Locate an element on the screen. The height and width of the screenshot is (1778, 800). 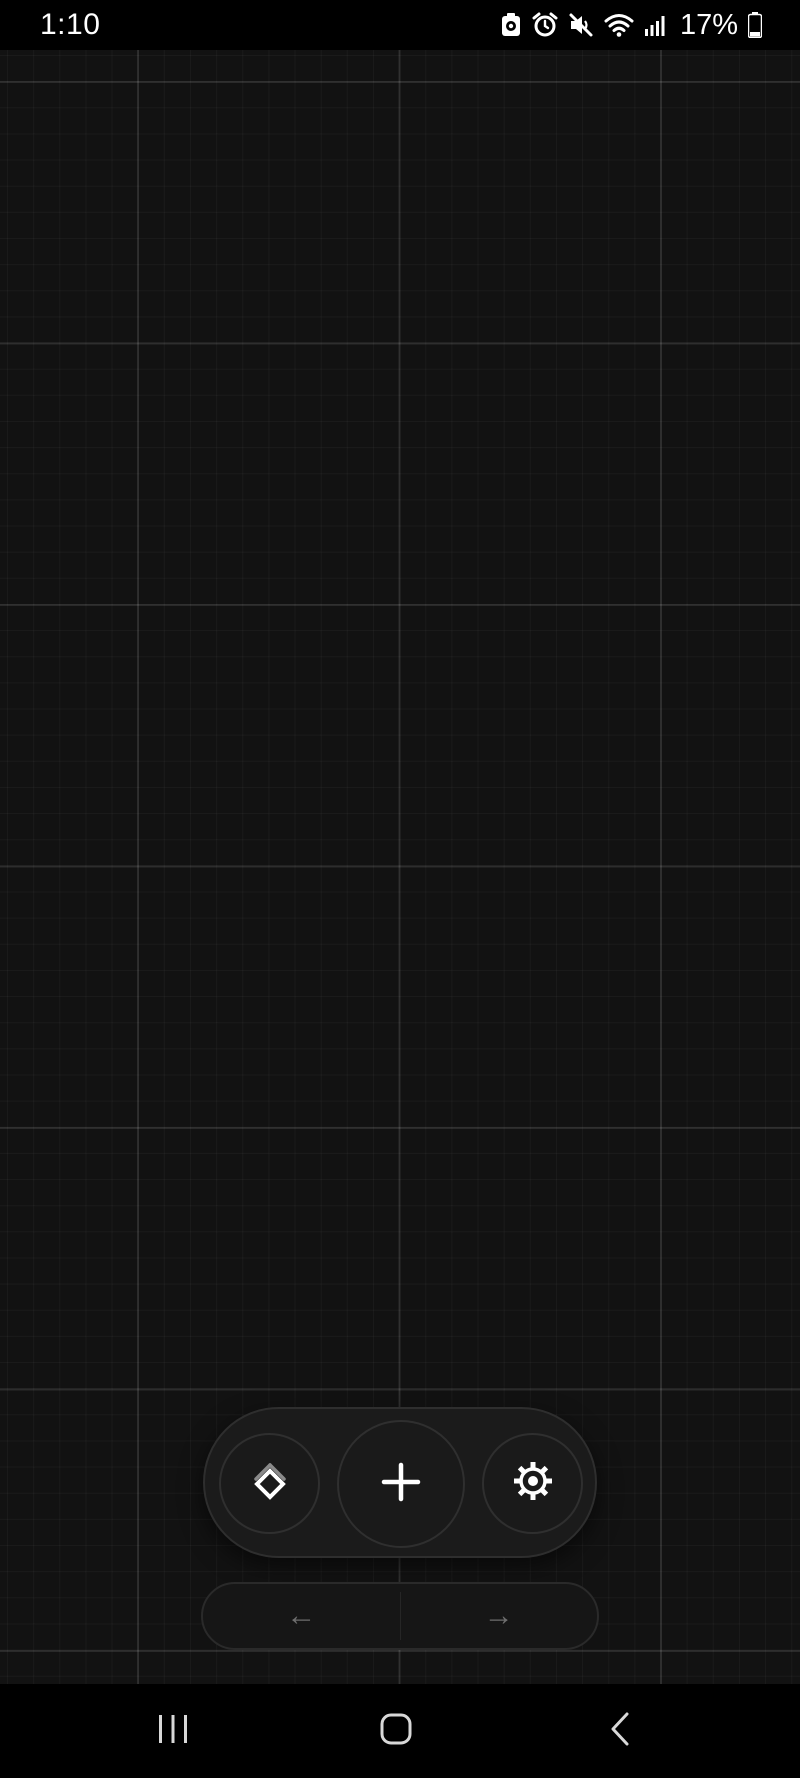
system-navigation-bar is located at coordinates (400, 1731).